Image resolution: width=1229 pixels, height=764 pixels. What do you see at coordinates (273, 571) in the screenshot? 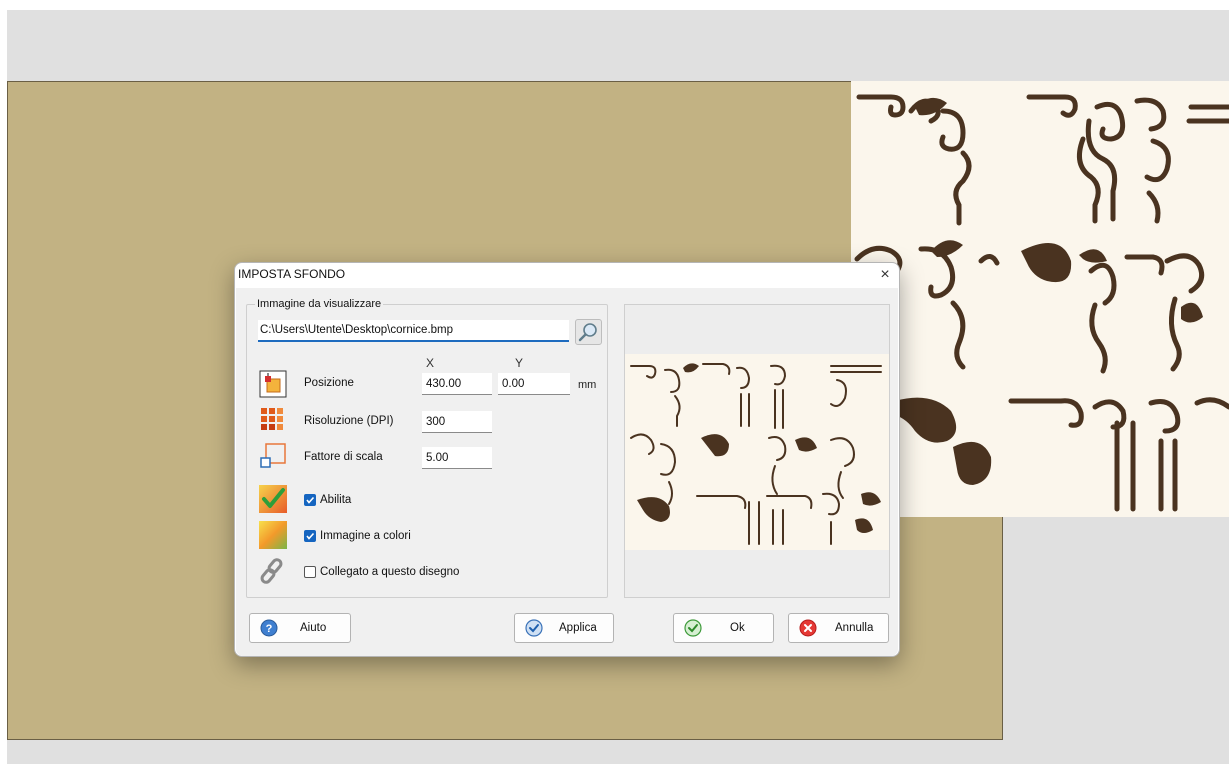
I see `chain-link-icon` at bounding box center [273, 571].